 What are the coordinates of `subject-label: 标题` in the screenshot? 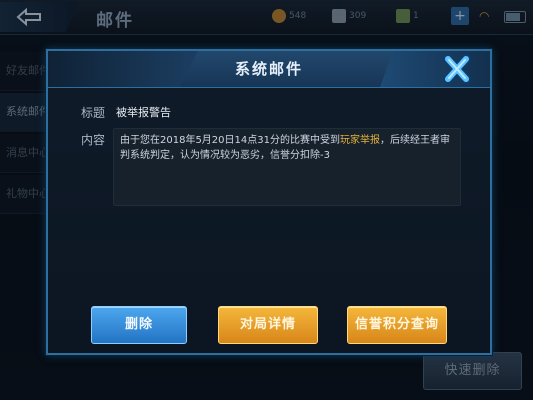 It's located at (93, 113).